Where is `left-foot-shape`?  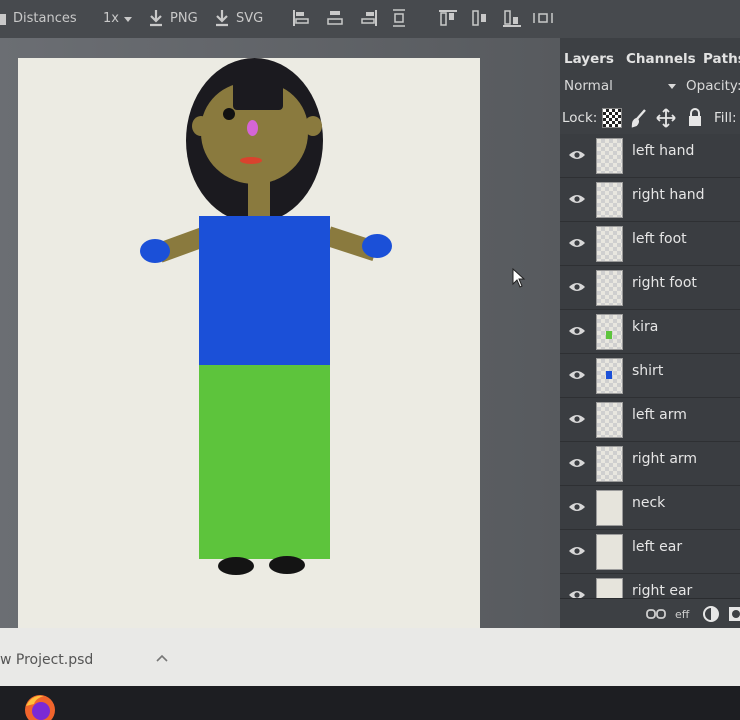 left-foot-shape is located at coordinates (236, 566).